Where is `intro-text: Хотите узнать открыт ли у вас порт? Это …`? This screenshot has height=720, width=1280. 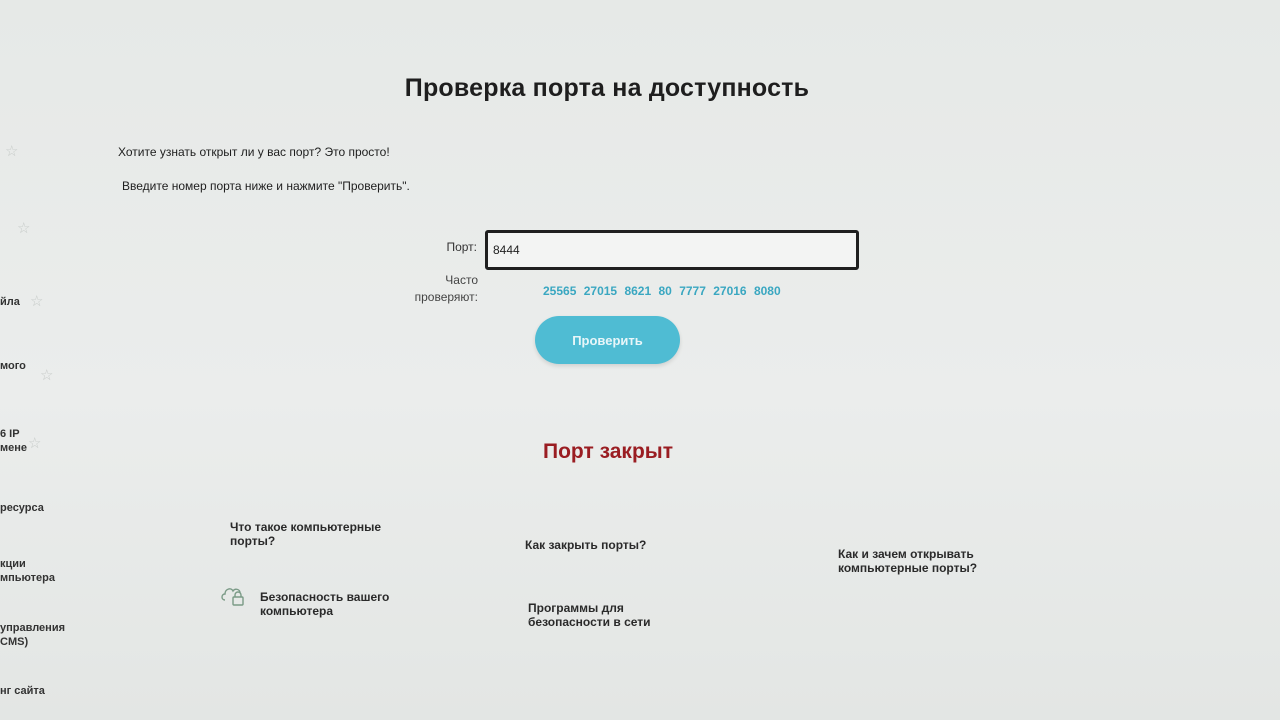 intro-text: Хотите узнать открыт ли у вас порт? Это … is located at coordinates (254, 152).